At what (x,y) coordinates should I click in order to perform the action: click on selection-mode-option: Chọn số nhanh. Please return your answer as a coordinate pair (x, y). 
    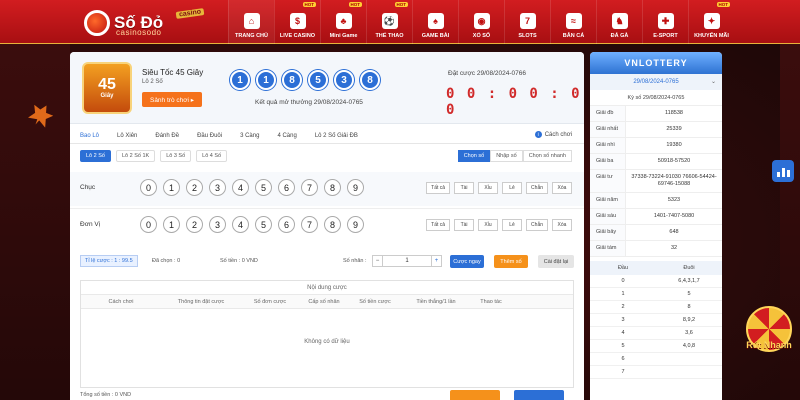
    Looking at the image, I should click on (547, 156).